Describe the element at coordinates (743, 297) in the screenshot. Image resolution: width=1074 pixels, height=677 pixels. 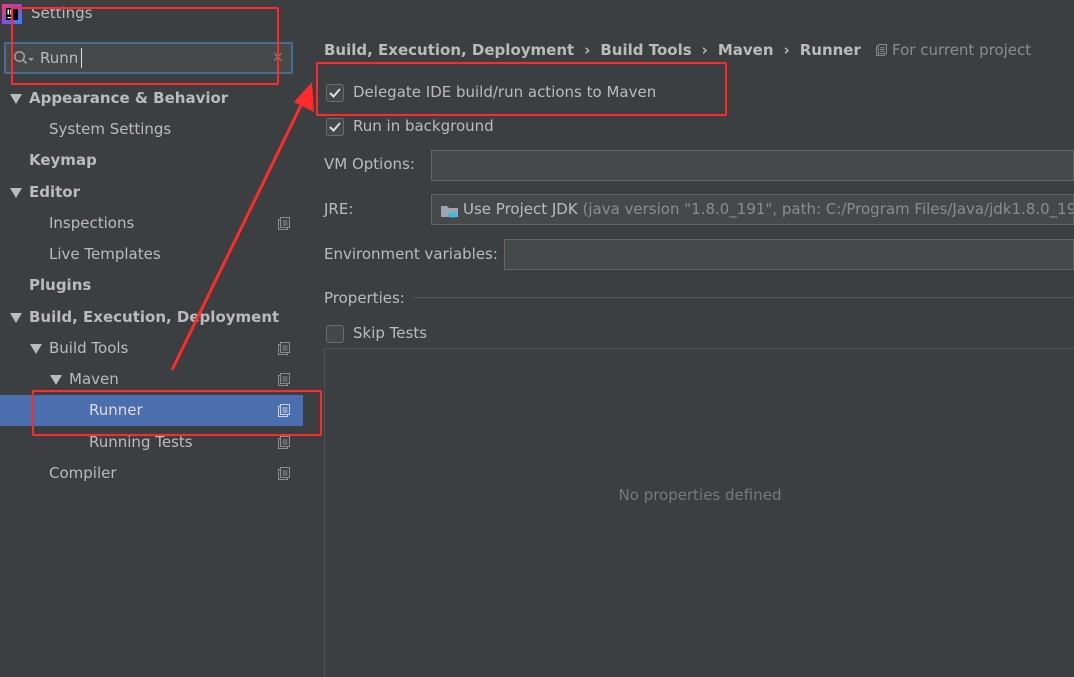
I see `properties-separator` at that location.